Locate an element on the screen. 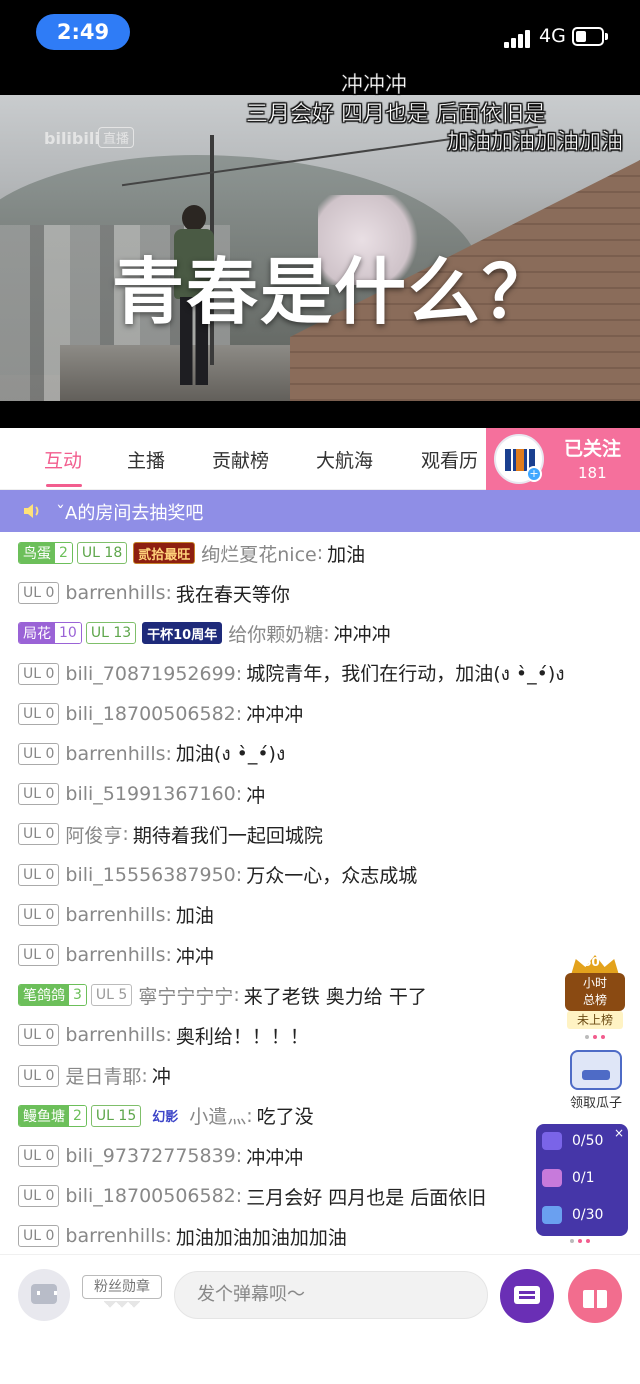  chat-message: UL 0 bili_97372775839: 冲冲冲 is located at coordinates (160, 1156).